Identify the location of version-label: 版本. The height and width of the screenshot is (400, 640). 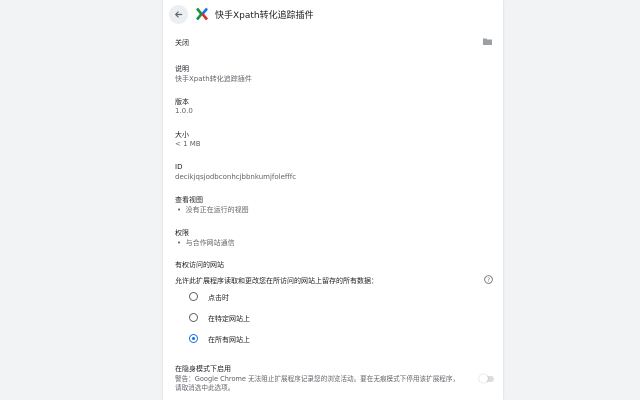
(182, 102).